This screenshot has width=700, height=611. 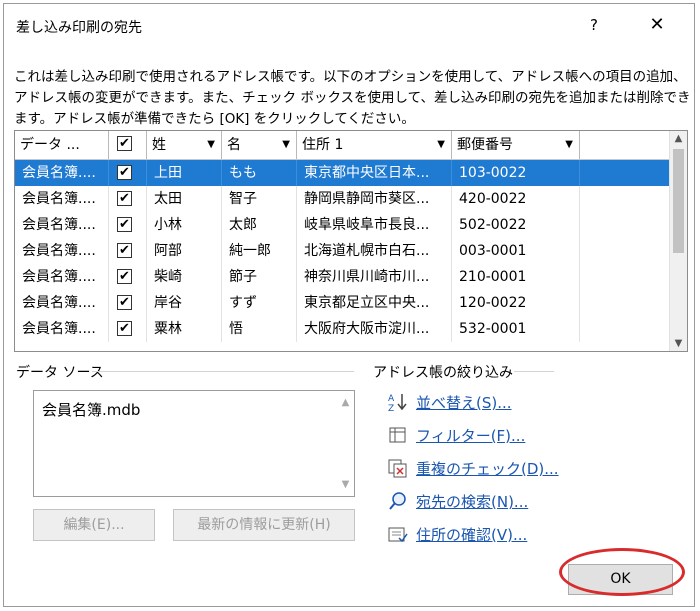 I want to click on table-row: 会員名簿.... ✔ 岸谷 すず 東京都足立区中央... 120-0022, so click(x=342, y=303).